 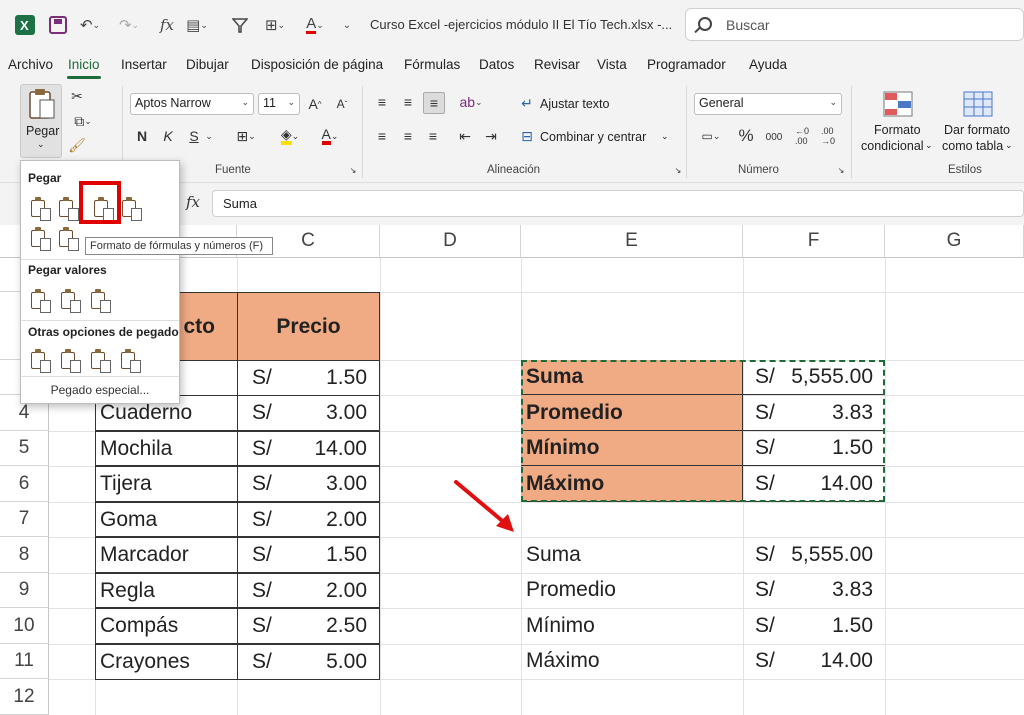 I want to click on column-header-e: E, so click(x=632, y=241).